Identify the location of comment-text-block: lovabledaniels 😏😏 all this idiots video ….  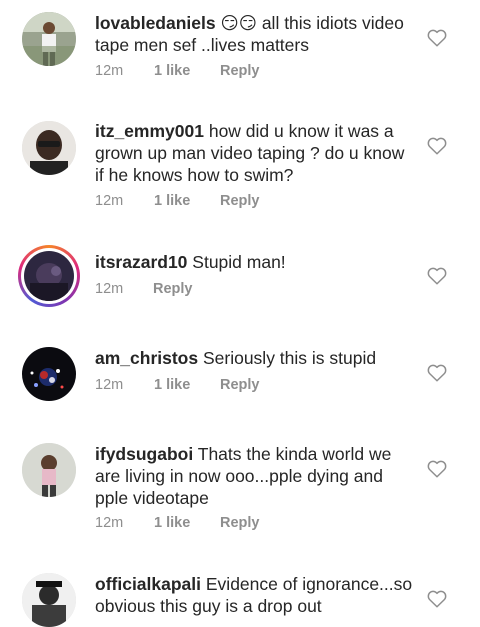
(254, 34).